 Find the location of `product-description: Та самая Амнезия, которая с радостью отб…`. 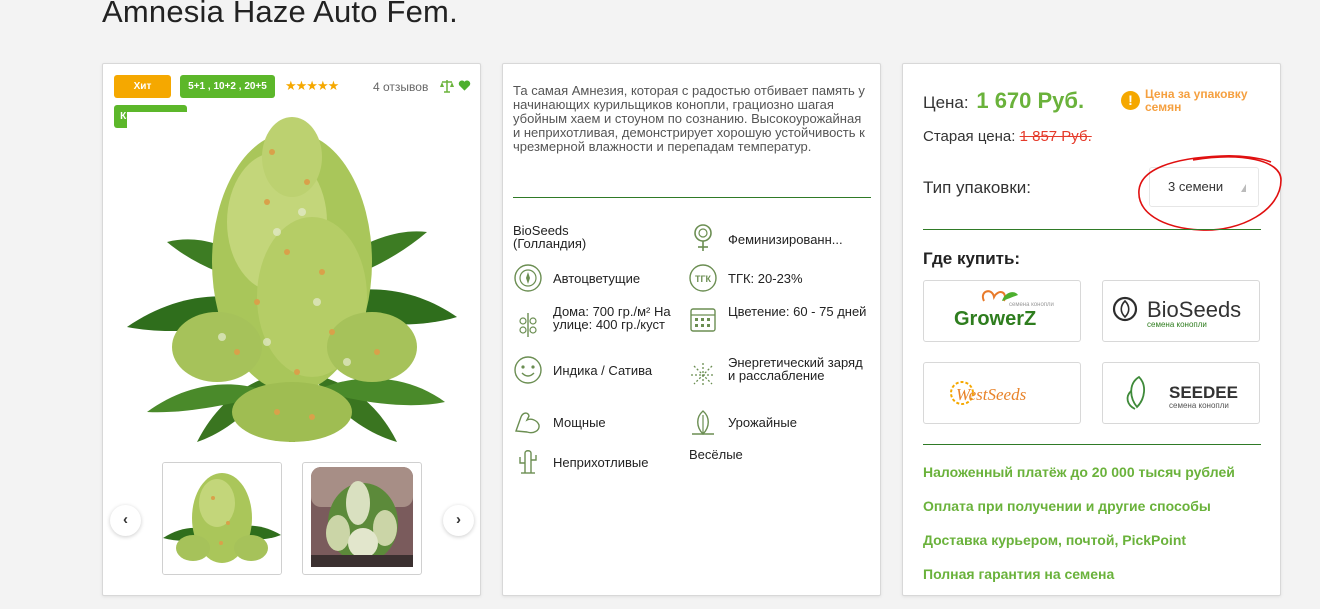

product-description: Та самая Амнезия, которая с радостью отб… is located at coordinates (689, 118).